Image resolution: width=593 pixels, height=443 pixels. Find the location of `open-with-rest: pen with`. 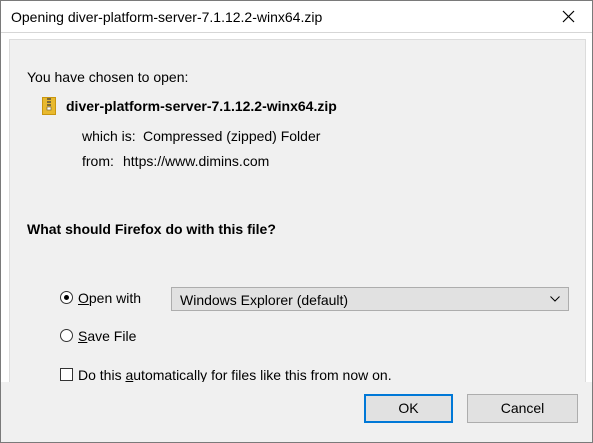

open-with-rest: pen with is located at coordinates (115, 298).